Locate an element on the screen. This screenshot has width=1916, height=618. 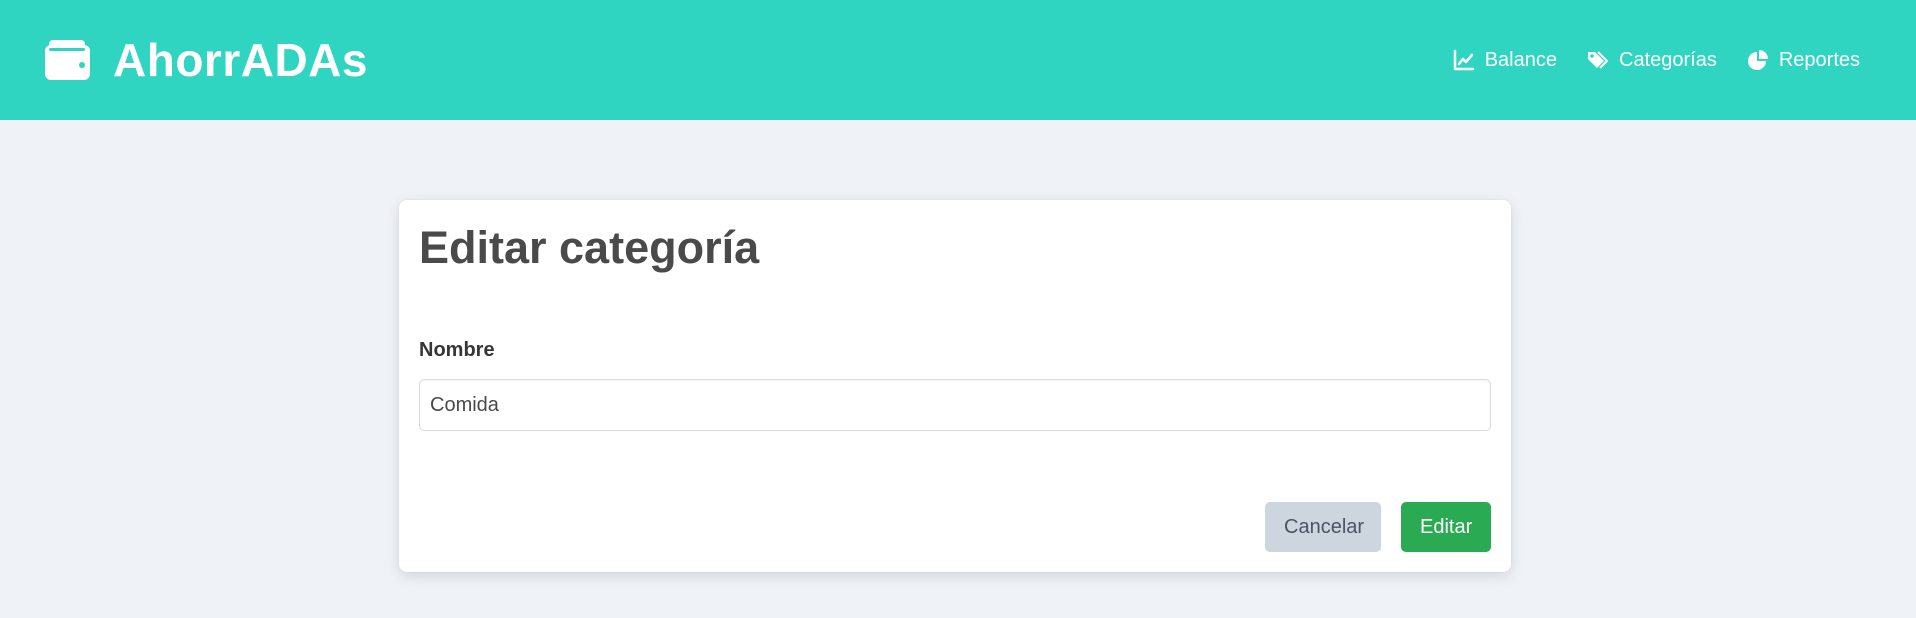
nav-item-label: Balance is located at coordinates (1520, 59).